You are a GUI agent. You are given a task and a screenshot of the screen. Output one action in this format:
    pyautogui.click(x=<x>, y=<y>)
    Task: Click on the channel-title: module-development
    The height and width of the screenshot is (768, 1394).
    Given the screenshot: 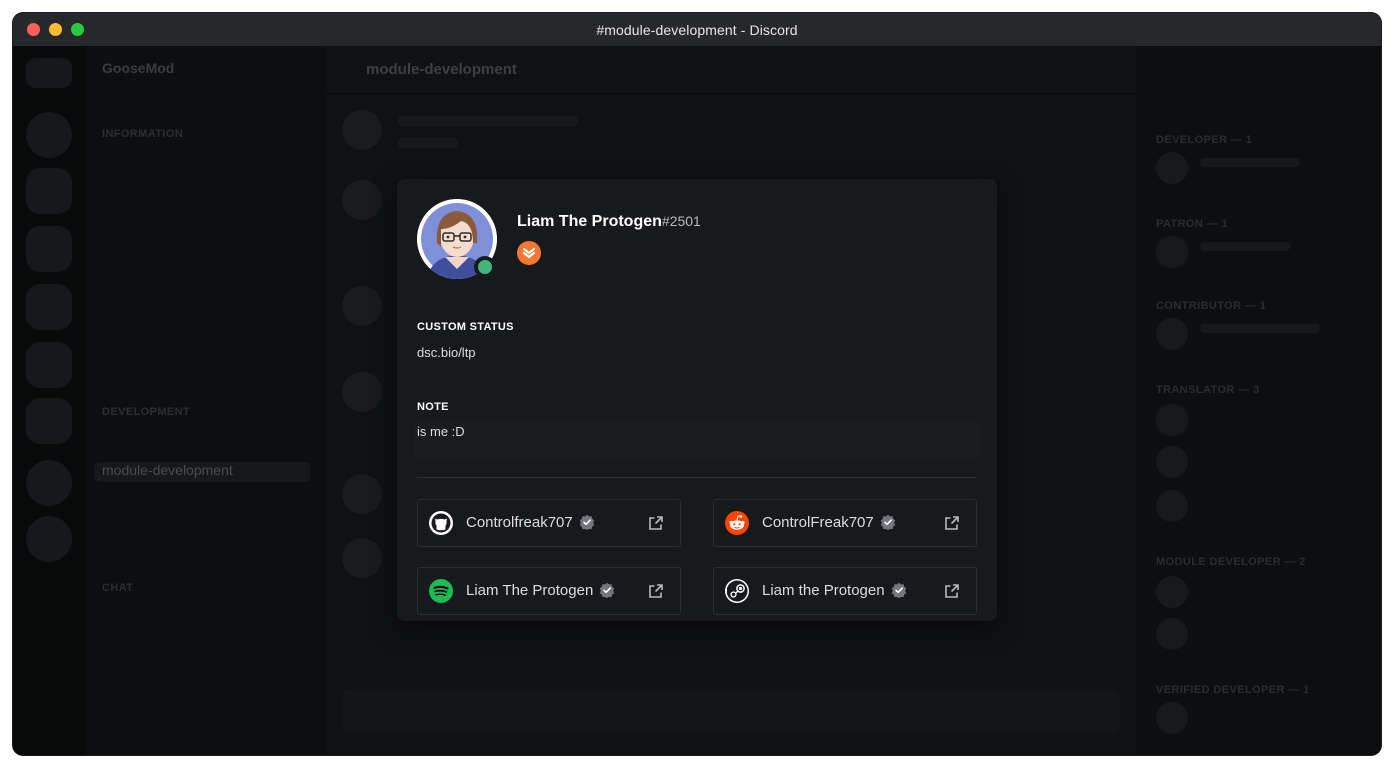 What is the action you would take?
    pyautogui.click(x=441, y=69)
    